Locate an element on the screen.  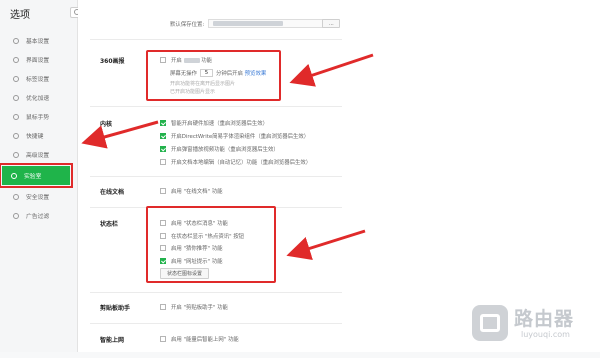
watermark-text: 路由器 is located at coordinates (544, 319).